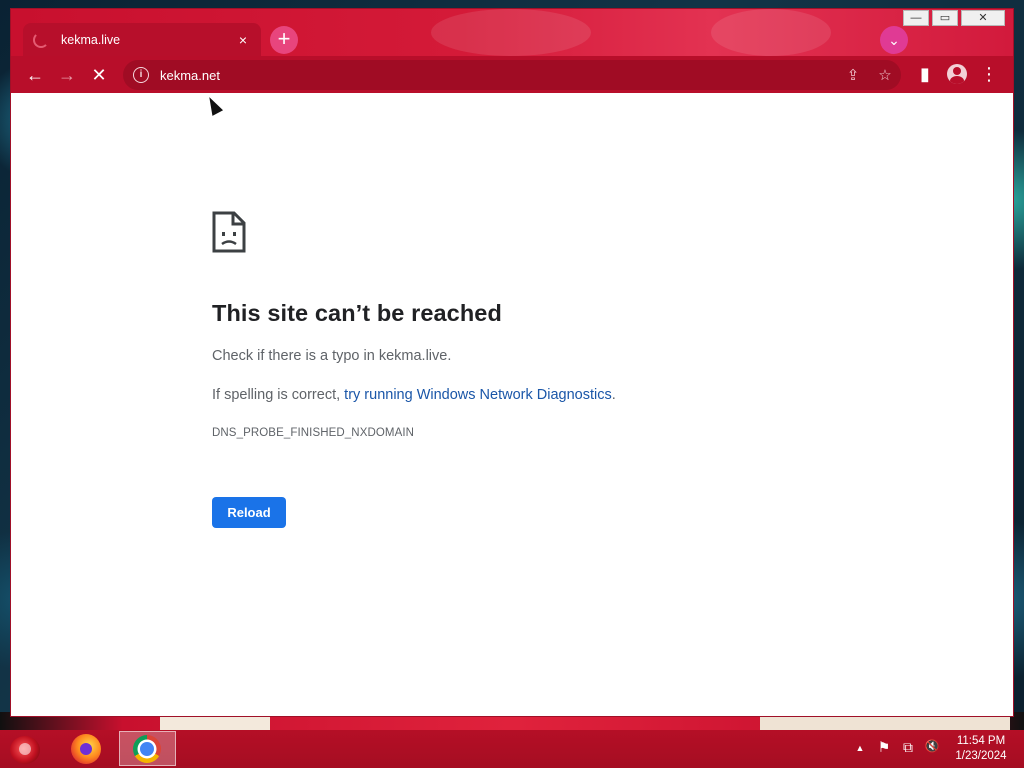 Image resolution: width=1024 pixels, height=768 pixels. Describe the element at coordinates (512, 749) in the screenshot. I see `taskbar: ▲ ⚑ ⧉ 🔇 11:54 PM 1/23/2024` at that location.